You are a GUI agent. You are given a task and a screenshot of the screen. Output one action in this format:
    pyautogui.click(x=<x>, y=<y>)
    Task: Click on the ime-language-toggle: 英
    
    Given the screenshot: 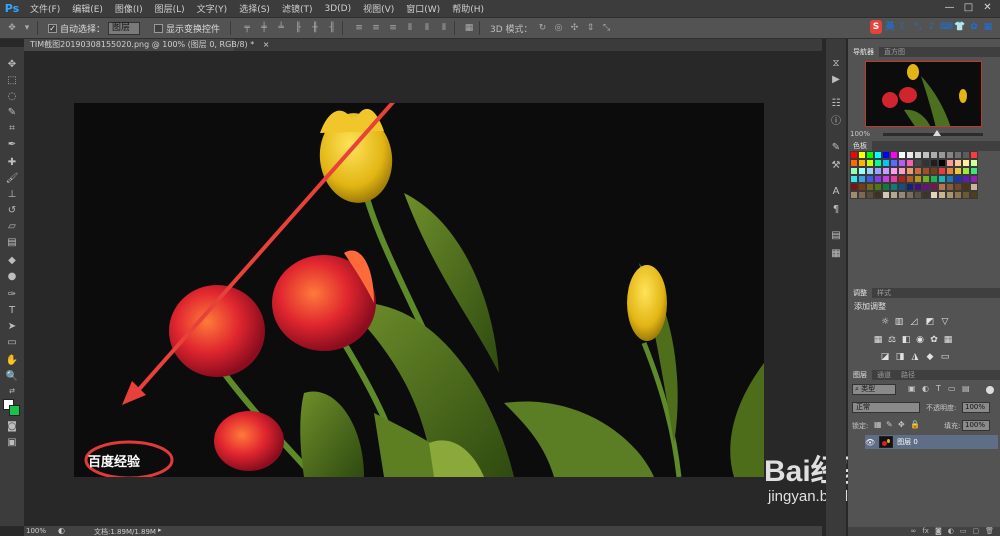 What is the action you would take?
    pyautogui.click(x=890, y=27)
    